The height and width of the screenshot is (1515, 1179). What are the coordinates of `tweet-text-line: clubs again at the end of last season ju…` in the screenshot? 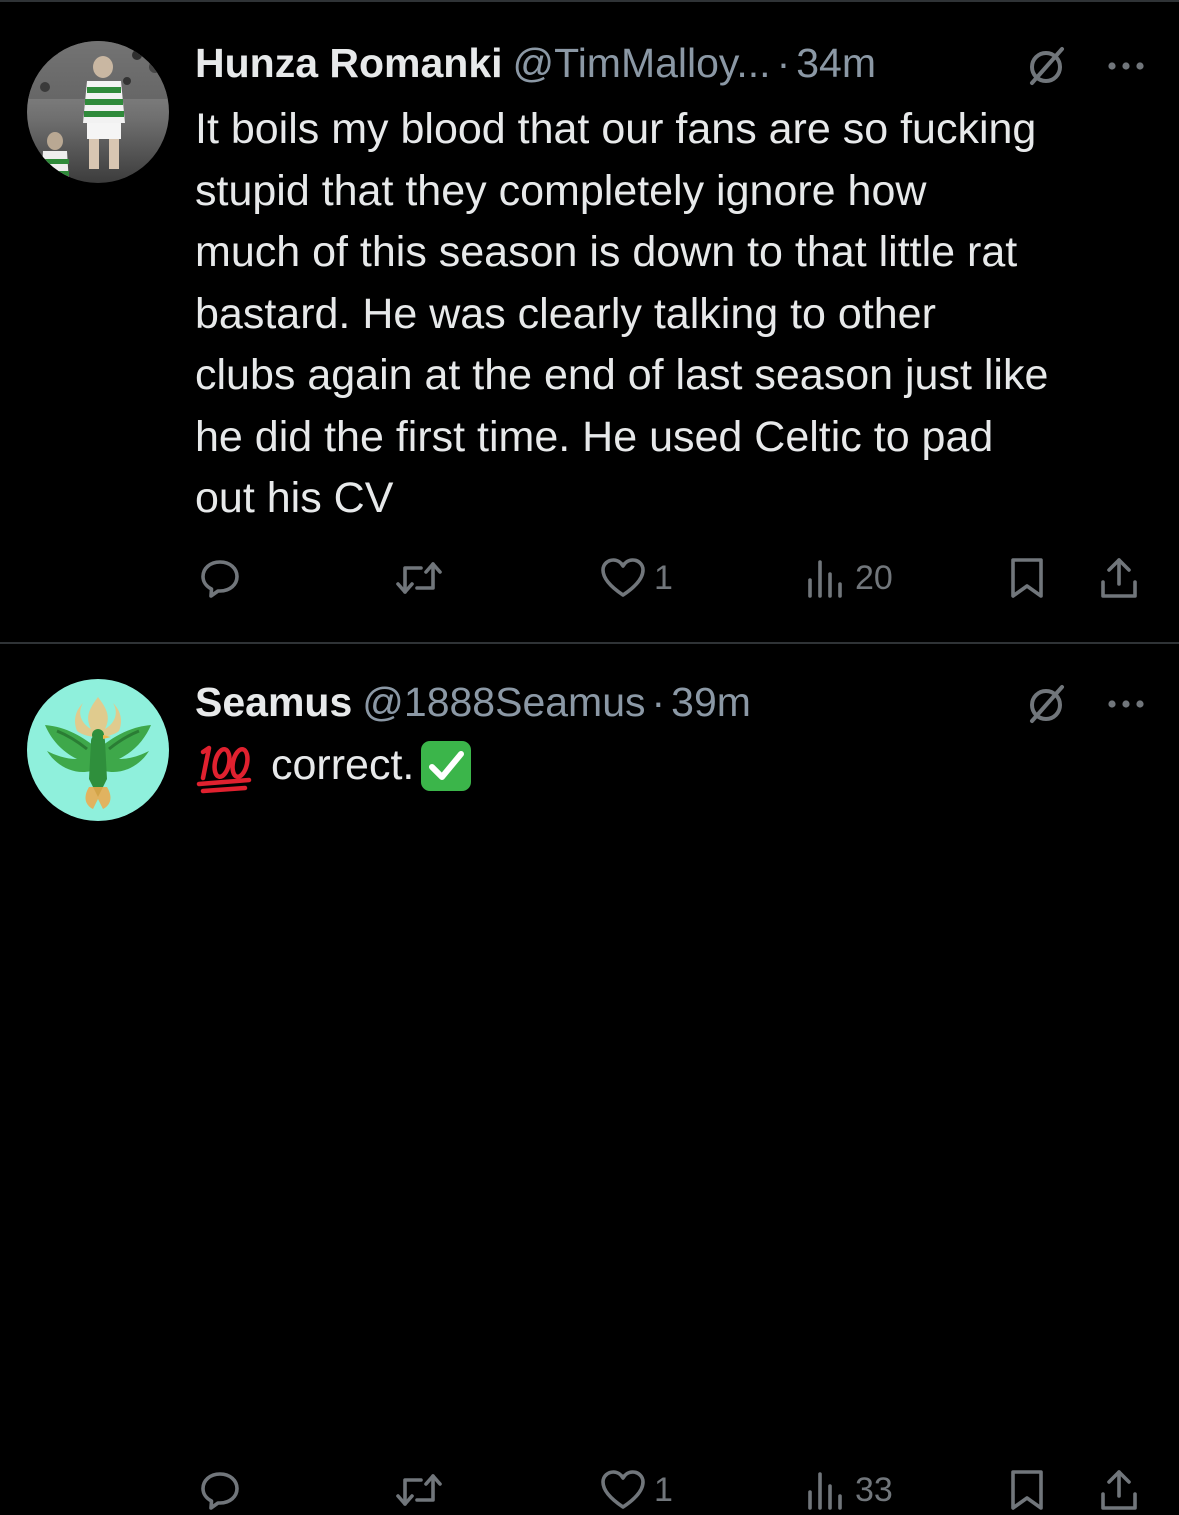 It's located at (622, 375).